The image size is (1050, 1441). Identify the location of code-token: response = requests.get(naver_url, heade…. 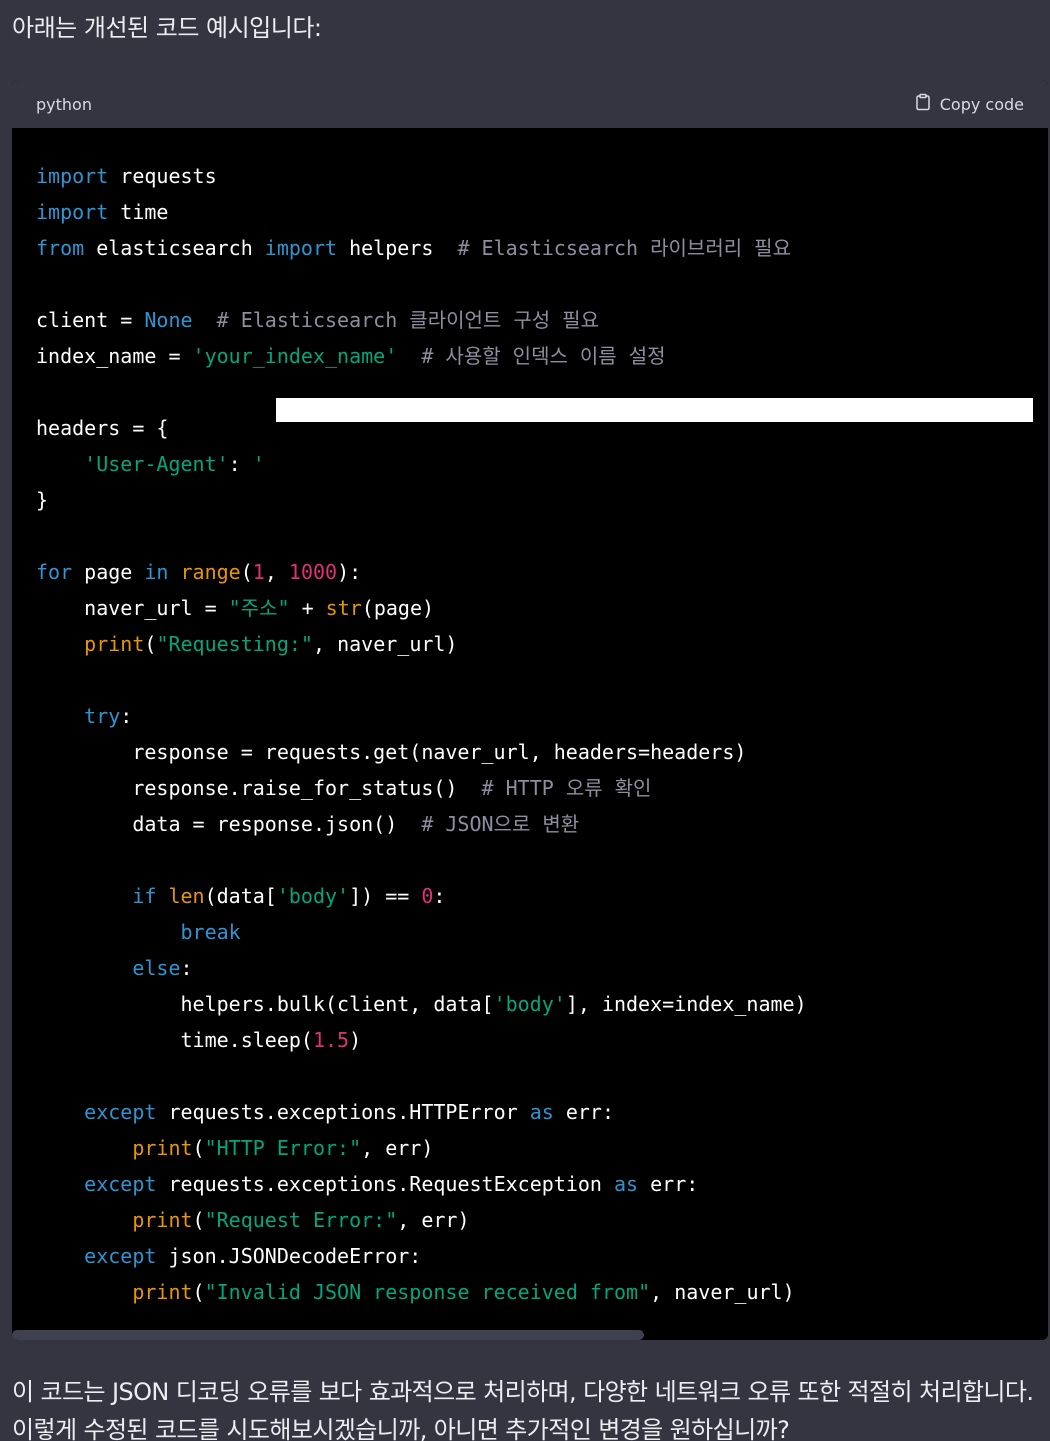
(391, 752).